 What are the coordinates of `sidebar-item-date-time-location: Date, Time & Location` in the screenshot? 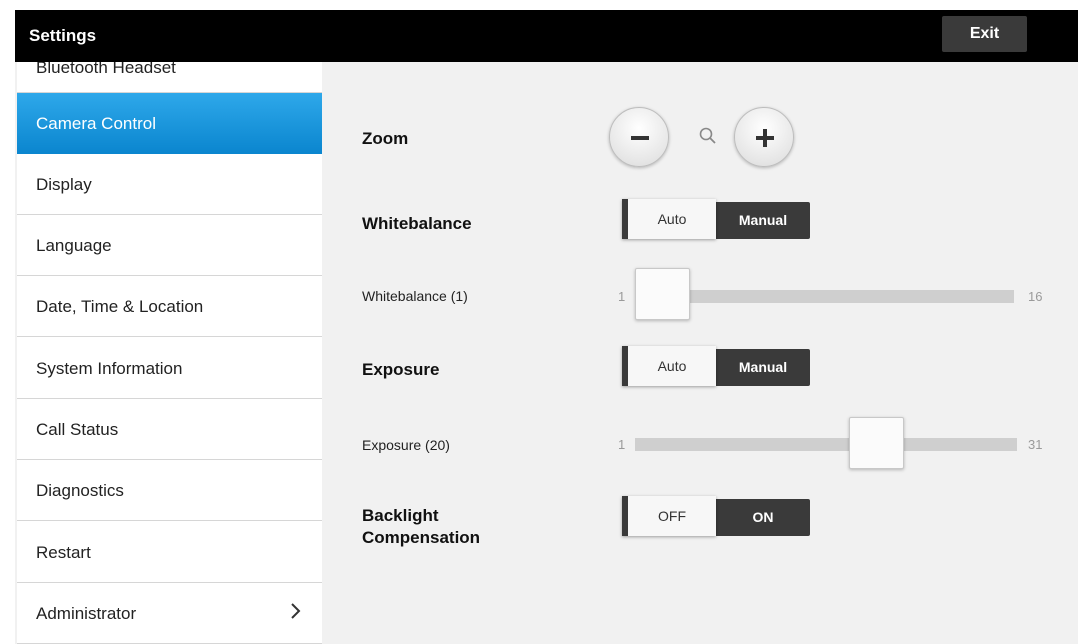 It's located at (169, 306).